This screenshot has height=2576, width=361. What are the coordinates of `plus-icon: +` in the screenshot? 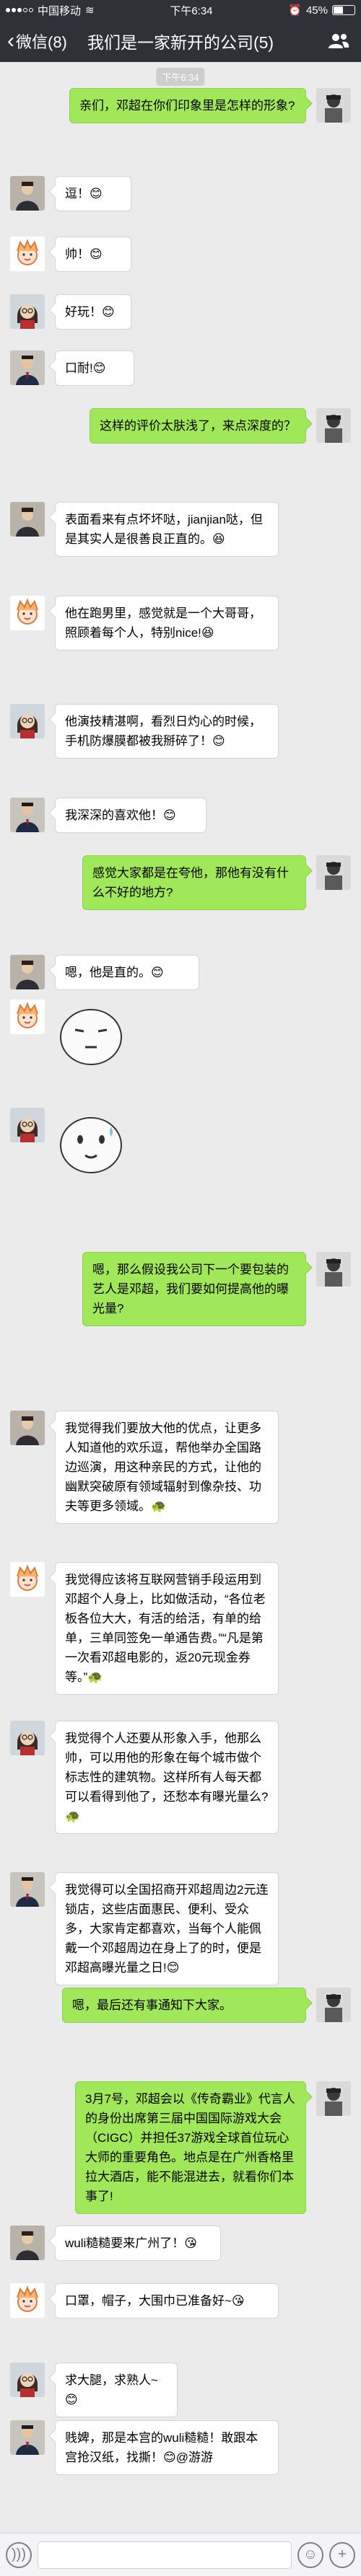 It's located at (342, 2554).